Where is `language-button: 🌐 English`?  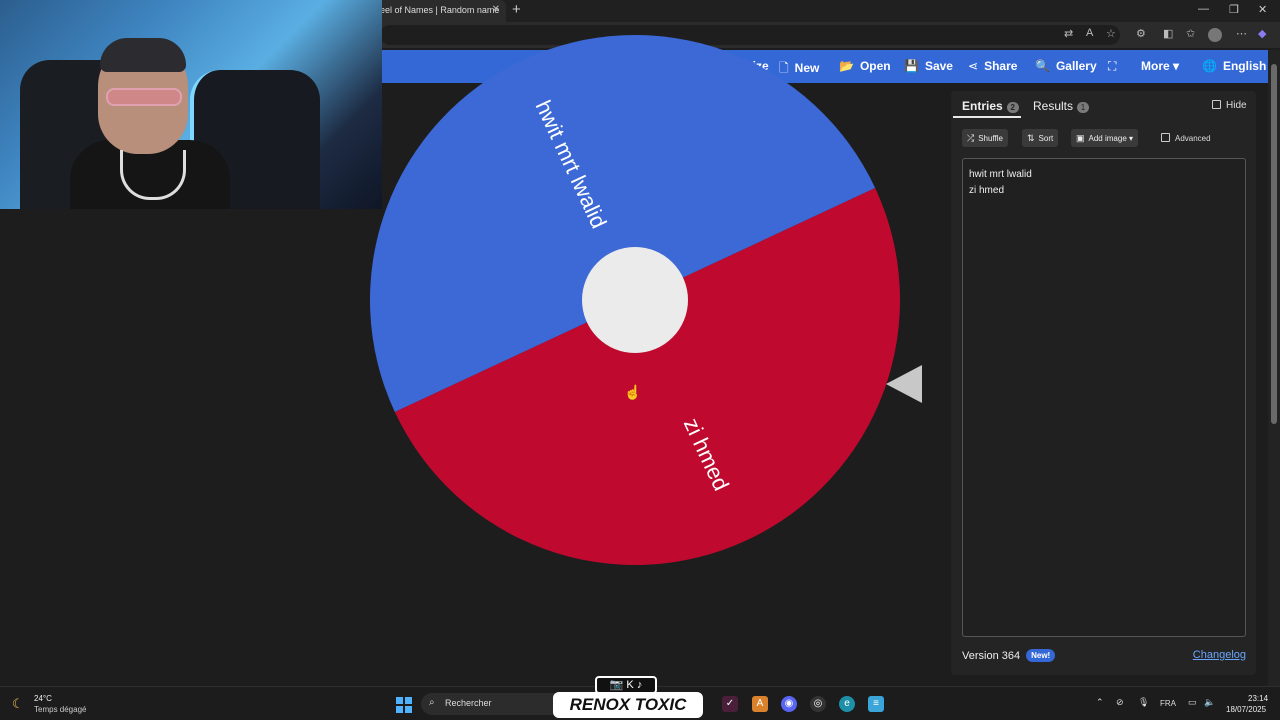
language-button: 🌐 English is located at coordinates (1234, 66).